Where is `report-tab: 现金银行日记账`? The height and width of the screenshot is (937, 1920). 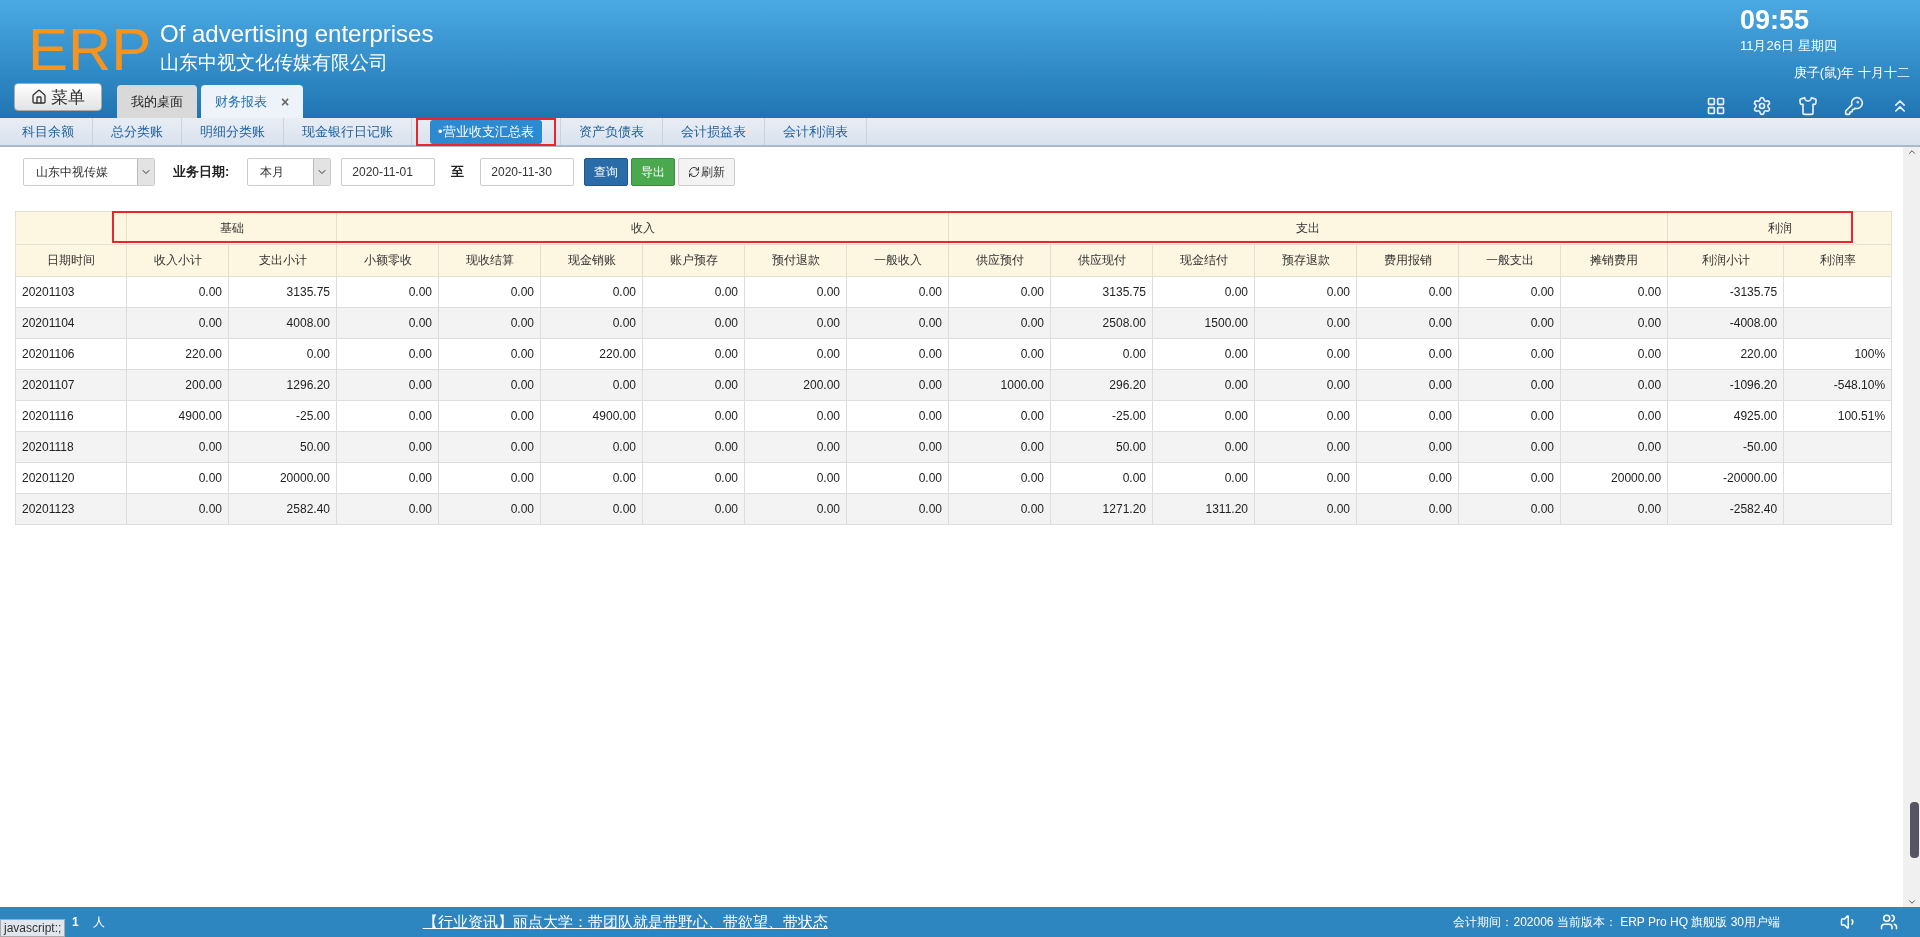
report-tab: 现金银行日记账 is located at coordinates (348, 131).